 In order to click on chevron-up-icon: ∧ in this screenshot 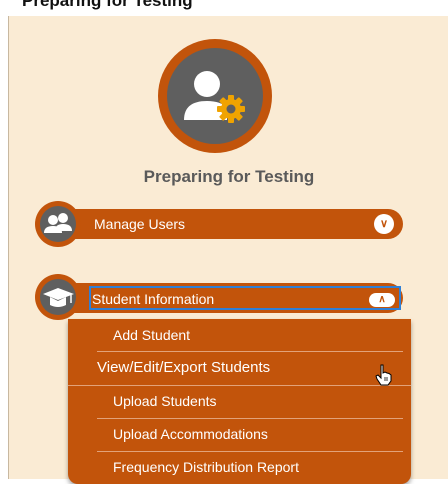, I will do `click(382, 300)`.